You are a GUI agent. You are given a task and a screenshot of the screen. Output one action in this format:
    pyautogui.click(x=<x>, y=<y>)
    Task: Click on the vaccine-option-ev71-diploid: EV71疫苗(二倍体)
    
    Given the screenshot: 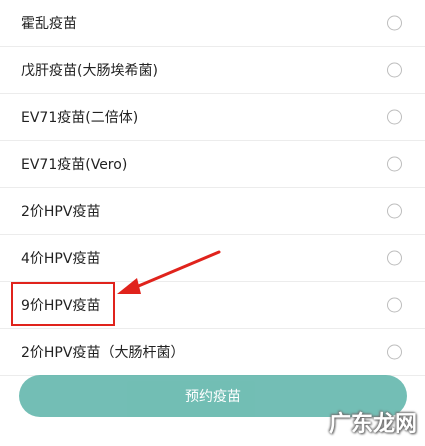 What is the action you would take?
    pyautogui.click(x=212, y=117)
    